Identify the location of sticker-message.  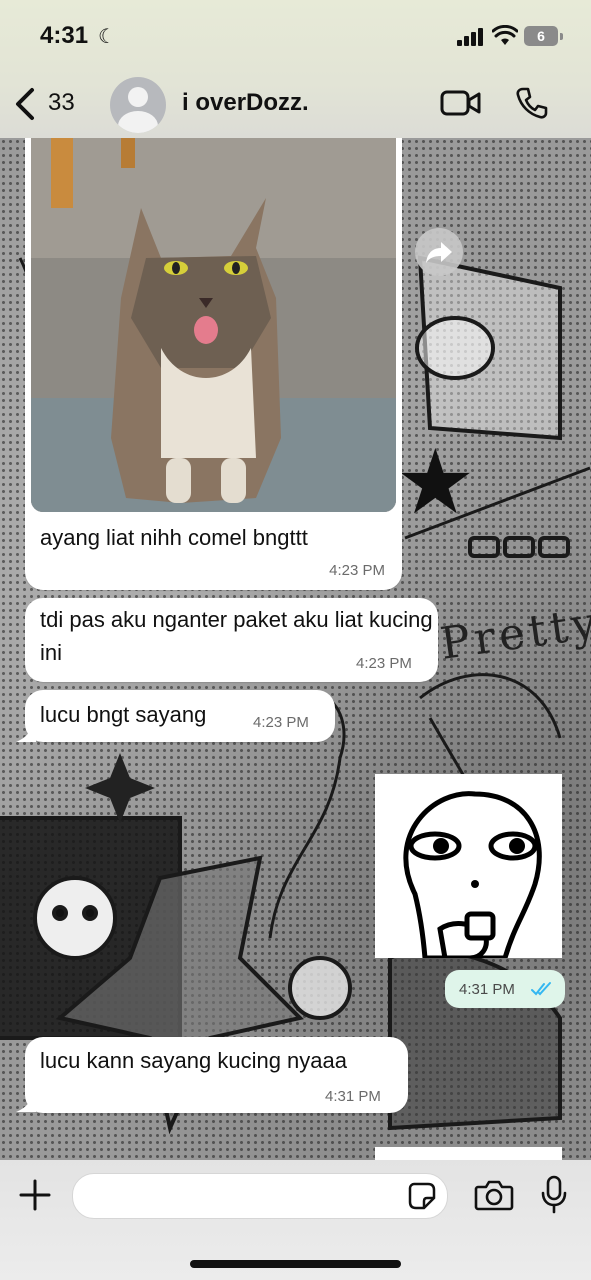
(468, 867).